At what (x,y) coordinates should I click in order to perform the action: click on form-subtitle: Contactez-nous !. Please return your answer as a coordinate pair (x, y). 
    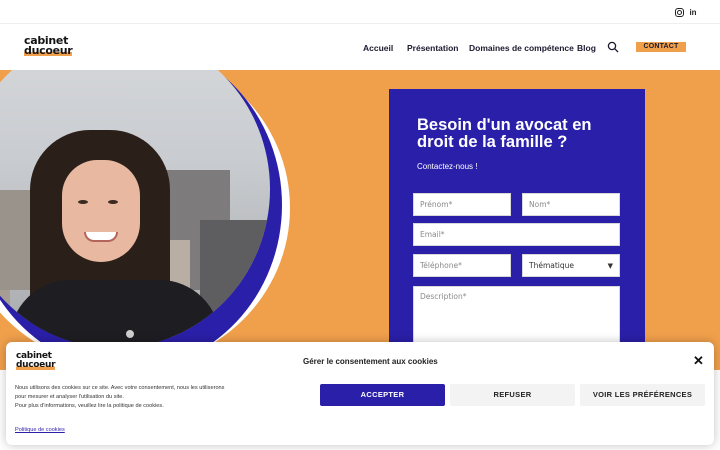
    Looking at the image, I should click on (447, 166).